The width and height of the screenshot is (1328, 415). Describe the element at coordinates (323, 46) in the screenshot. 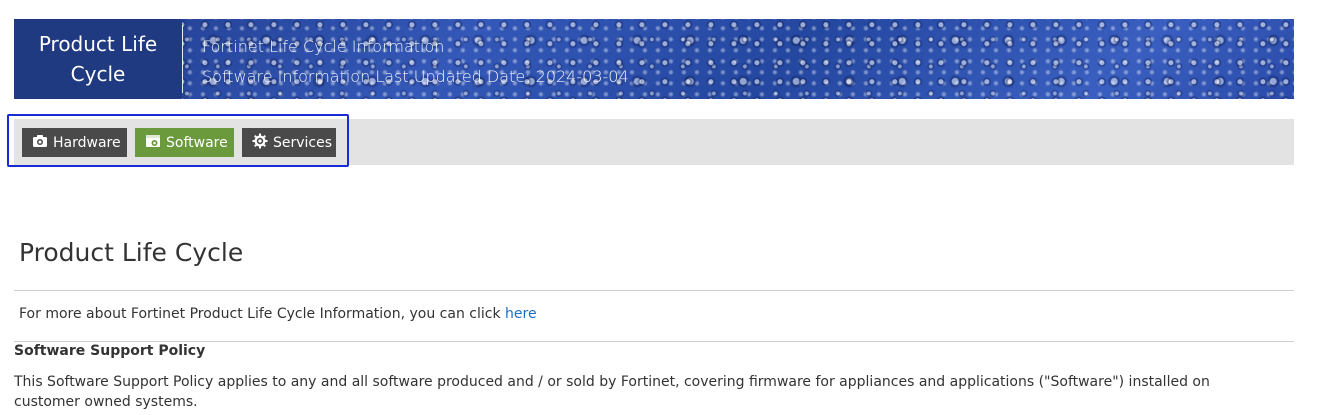

I see `banner-info-line1: Fortinet Life Cycle Information` at that location.